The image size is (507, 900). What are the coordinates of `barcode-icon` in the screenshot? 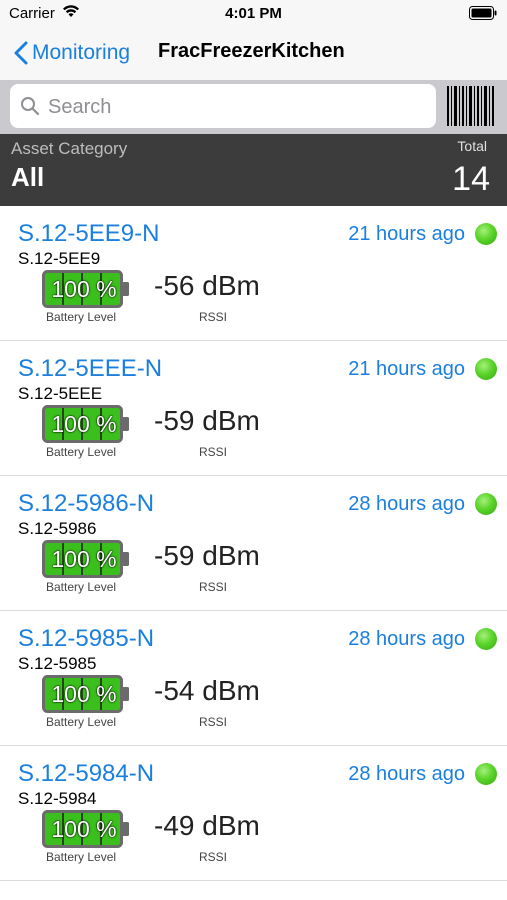 It's located at (470, 106).